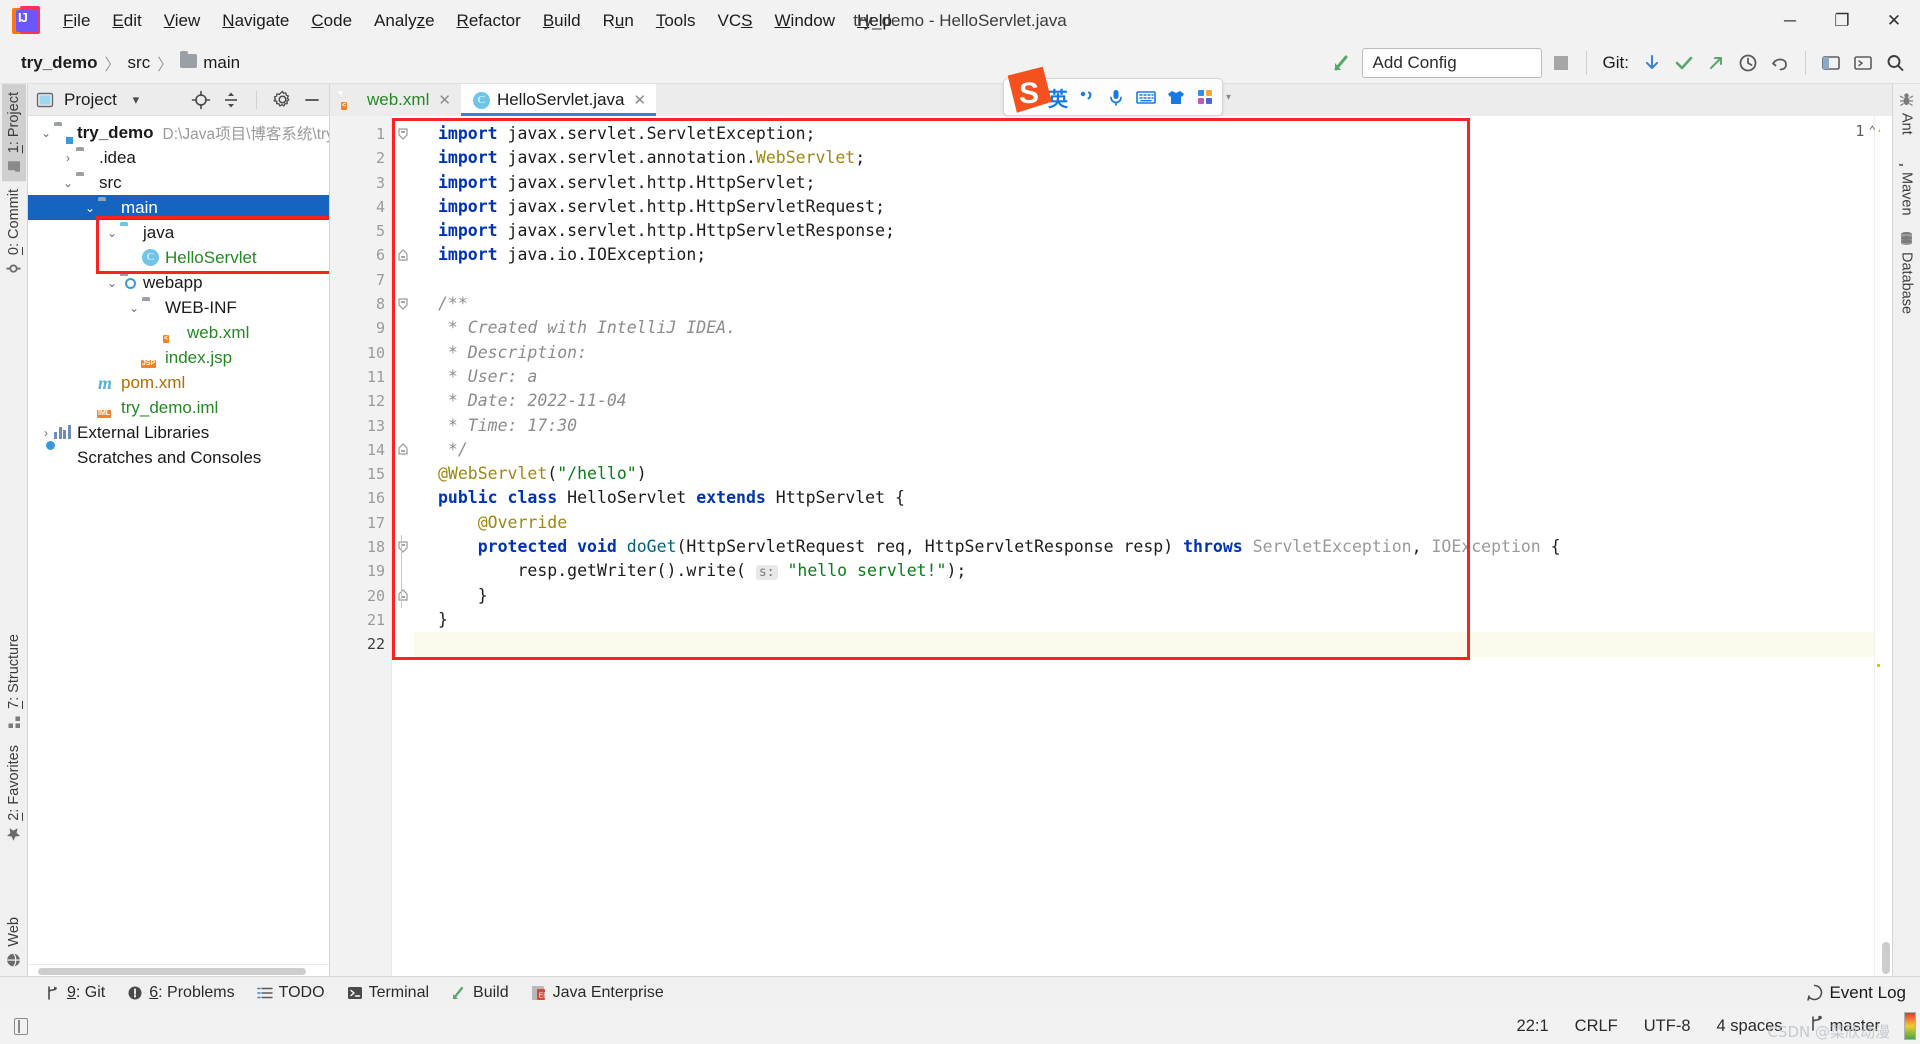  What do you see at coordinates (201, 100) in the screenshot?
I see `locate-icon` at bounding box center [201, 100].